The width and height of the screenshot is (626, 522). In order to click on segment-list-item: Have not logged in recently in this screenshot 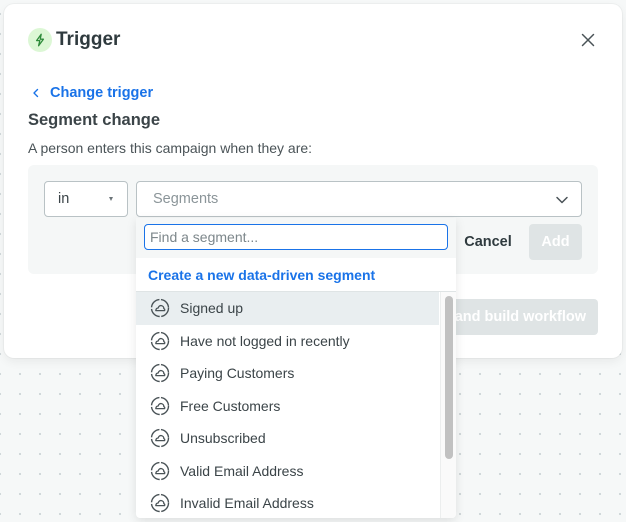, I will do `click(287, 341)`.